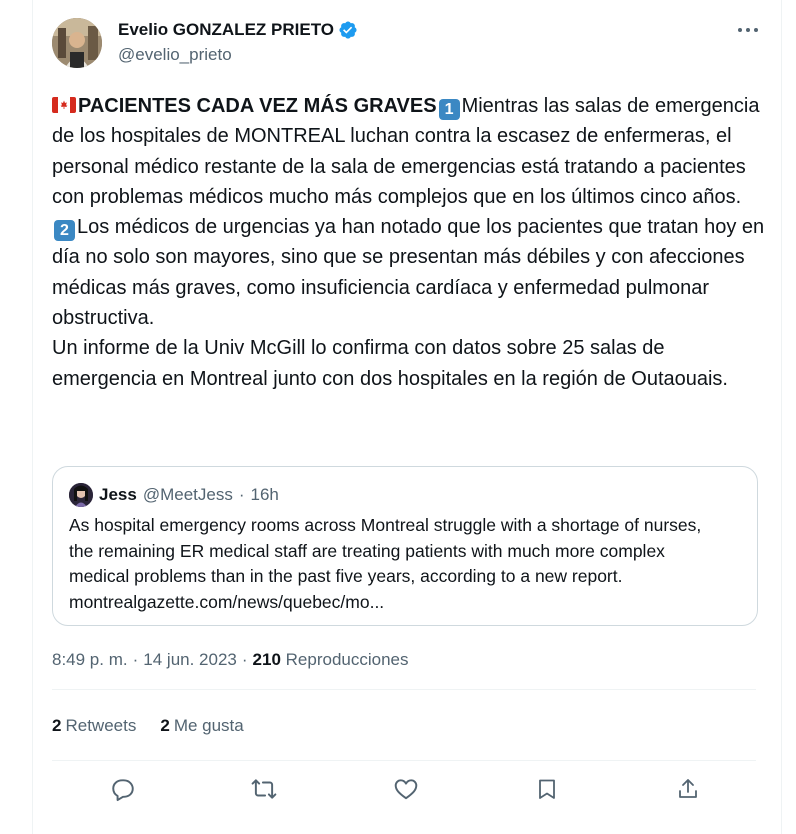 The height and width of the screenshot is (834, 796). Describe the element at coordinates (208, 725) in the screenshot. I see `likes-label: Me gusta` at that location.